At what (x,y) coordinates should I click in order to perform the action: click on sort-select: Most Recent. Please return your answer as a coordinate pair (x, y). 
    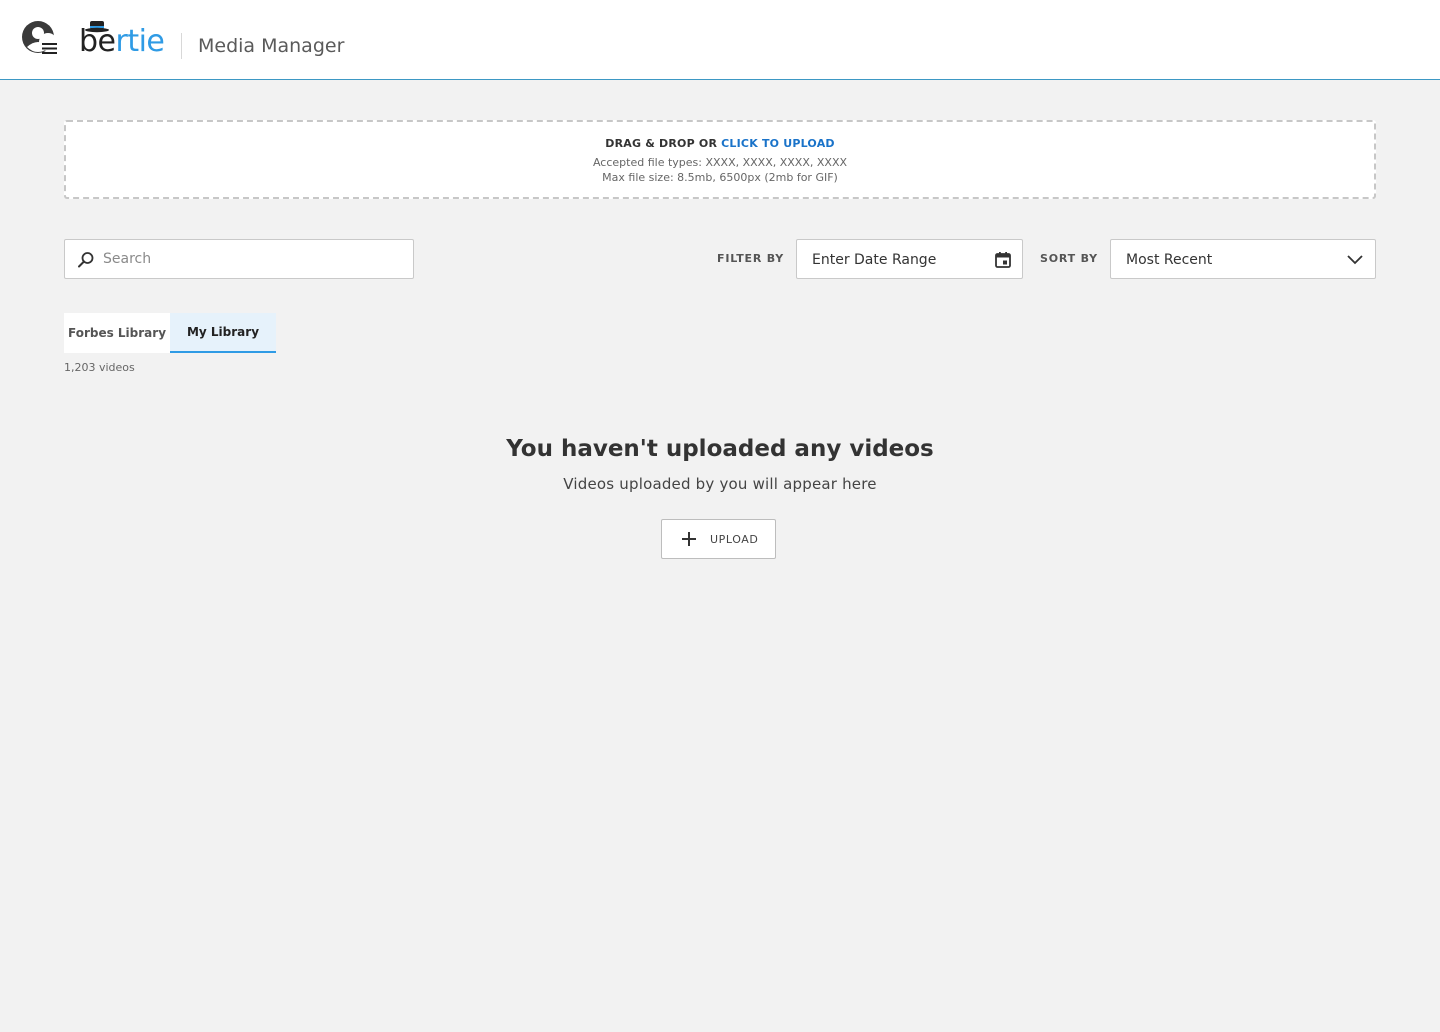
    Looking at the image, I should click on (1243, 259).